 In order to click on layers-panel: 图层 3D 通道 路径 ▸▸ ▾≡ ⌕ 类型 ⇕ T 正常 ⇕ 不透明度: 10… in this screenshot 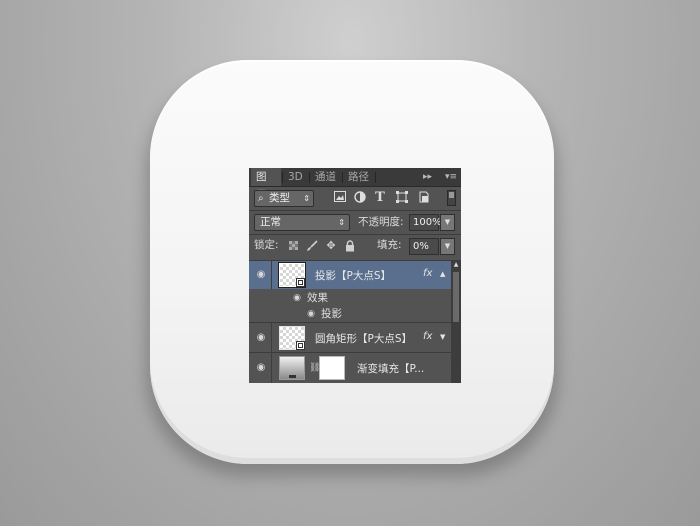, I will do `click(355, 275)`.